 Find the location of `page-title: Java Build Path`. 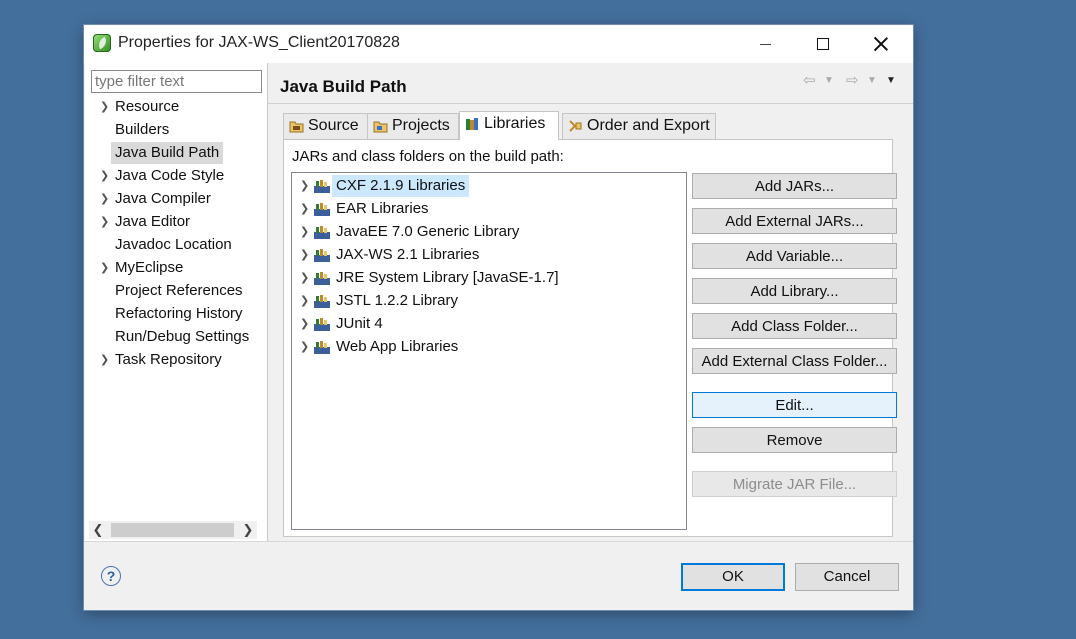

page-title: Java Build Path is located at coordinates (343, 86).